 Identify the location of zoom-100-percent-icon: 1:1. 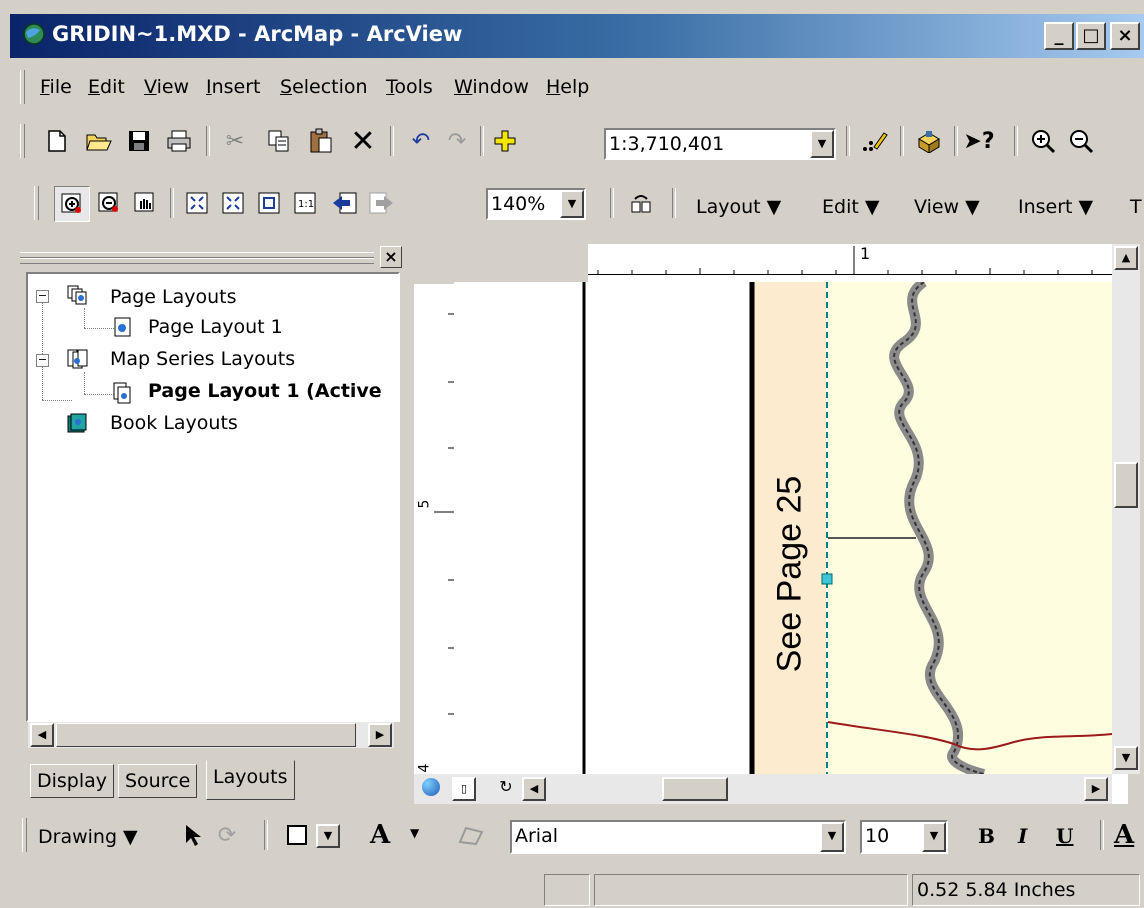
(305, 203).